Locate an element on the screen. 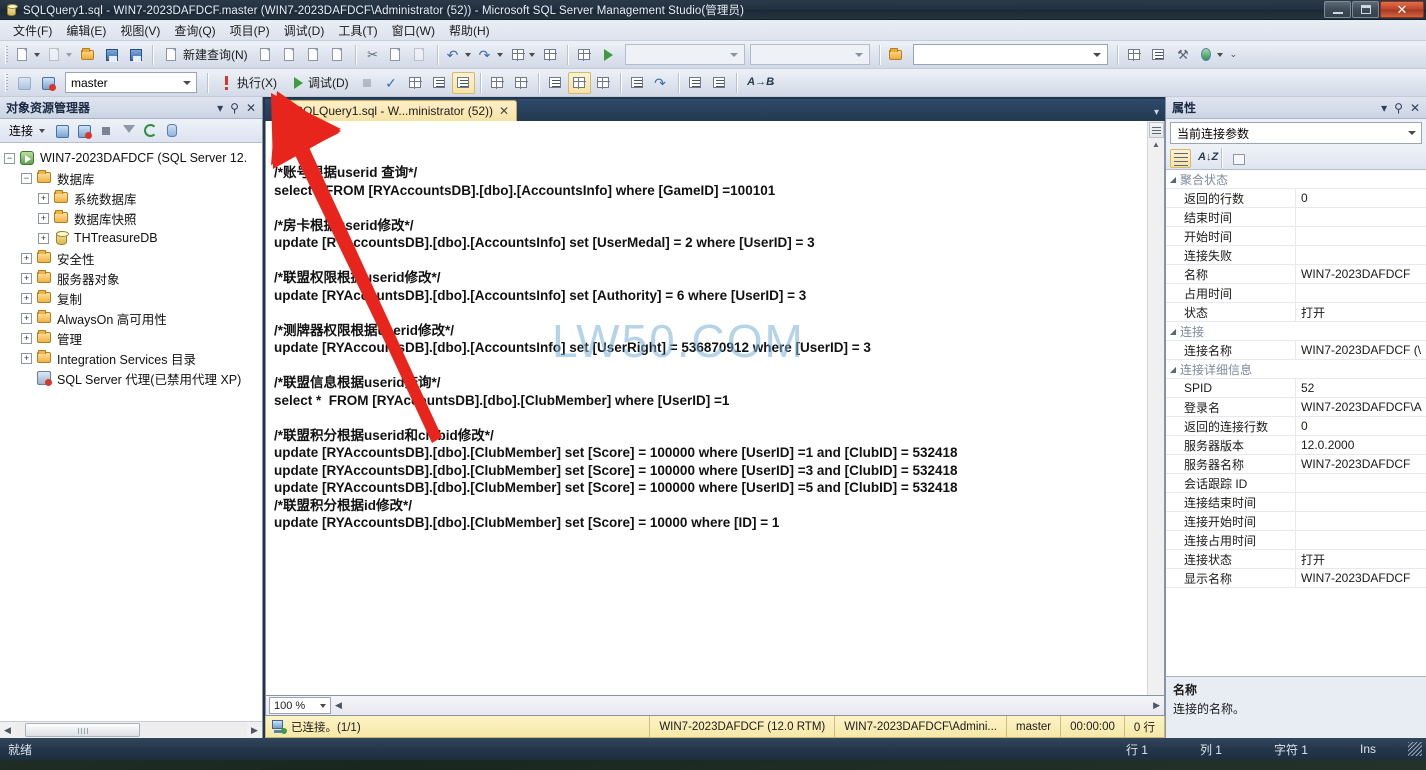 The image size is (1426, 770). include-live-query-statistics-button is located at coordinates (521, 83).